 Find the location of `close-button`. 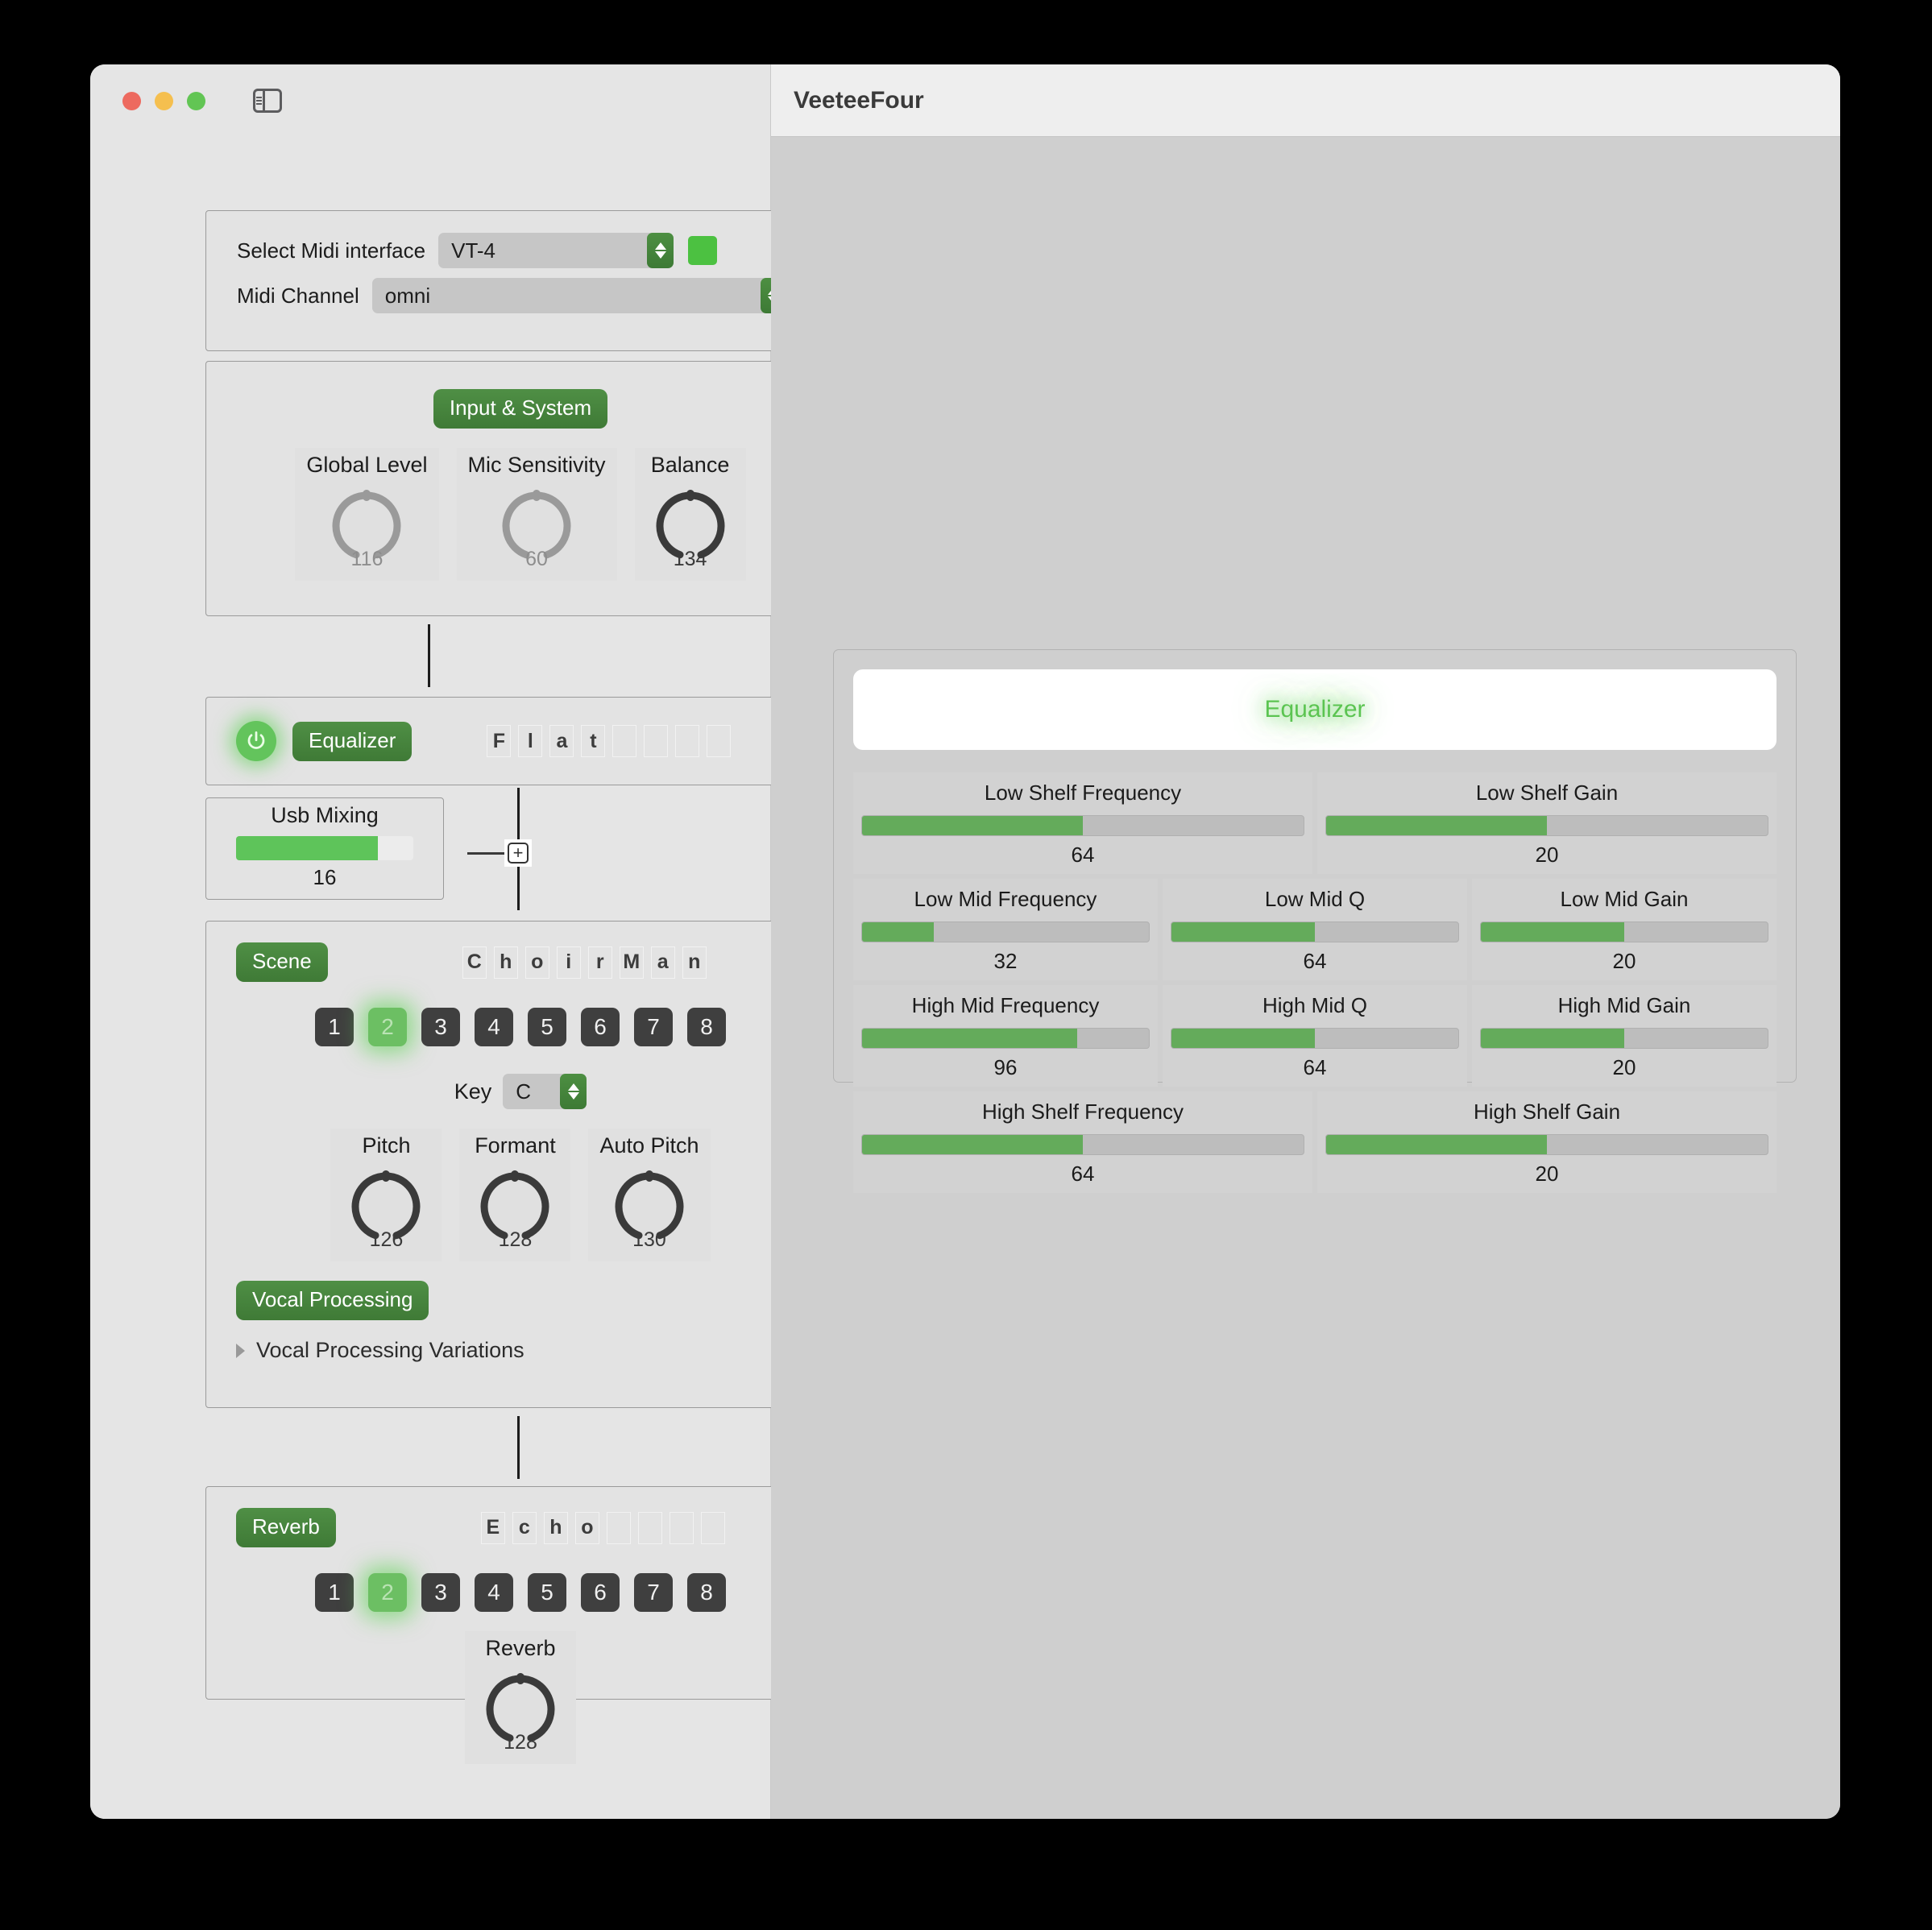

close-button is located at coordinates (131, 101).